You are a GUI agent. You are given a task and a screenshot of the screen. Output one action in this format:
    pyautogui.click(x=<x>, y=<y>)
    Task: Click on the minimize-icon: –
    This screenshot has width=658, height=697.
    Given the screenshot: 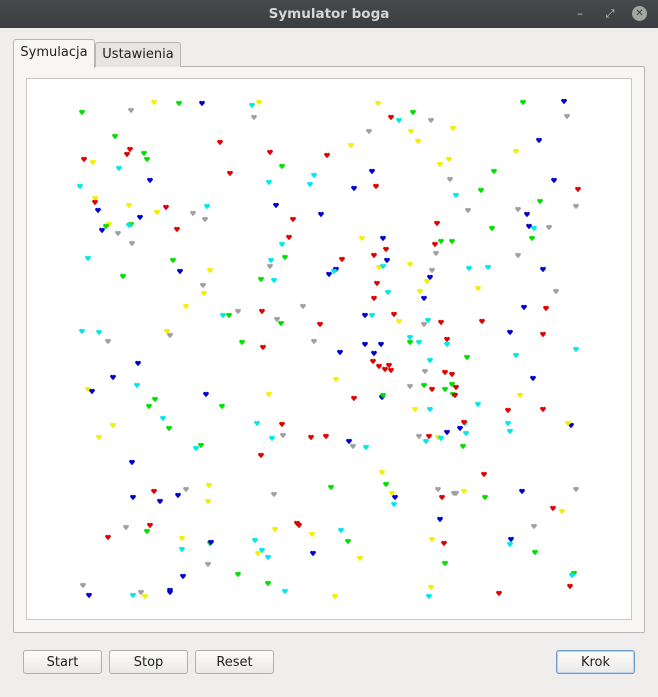 What is the action you would take?
    pyautogui.click(x=580, y=14)
    